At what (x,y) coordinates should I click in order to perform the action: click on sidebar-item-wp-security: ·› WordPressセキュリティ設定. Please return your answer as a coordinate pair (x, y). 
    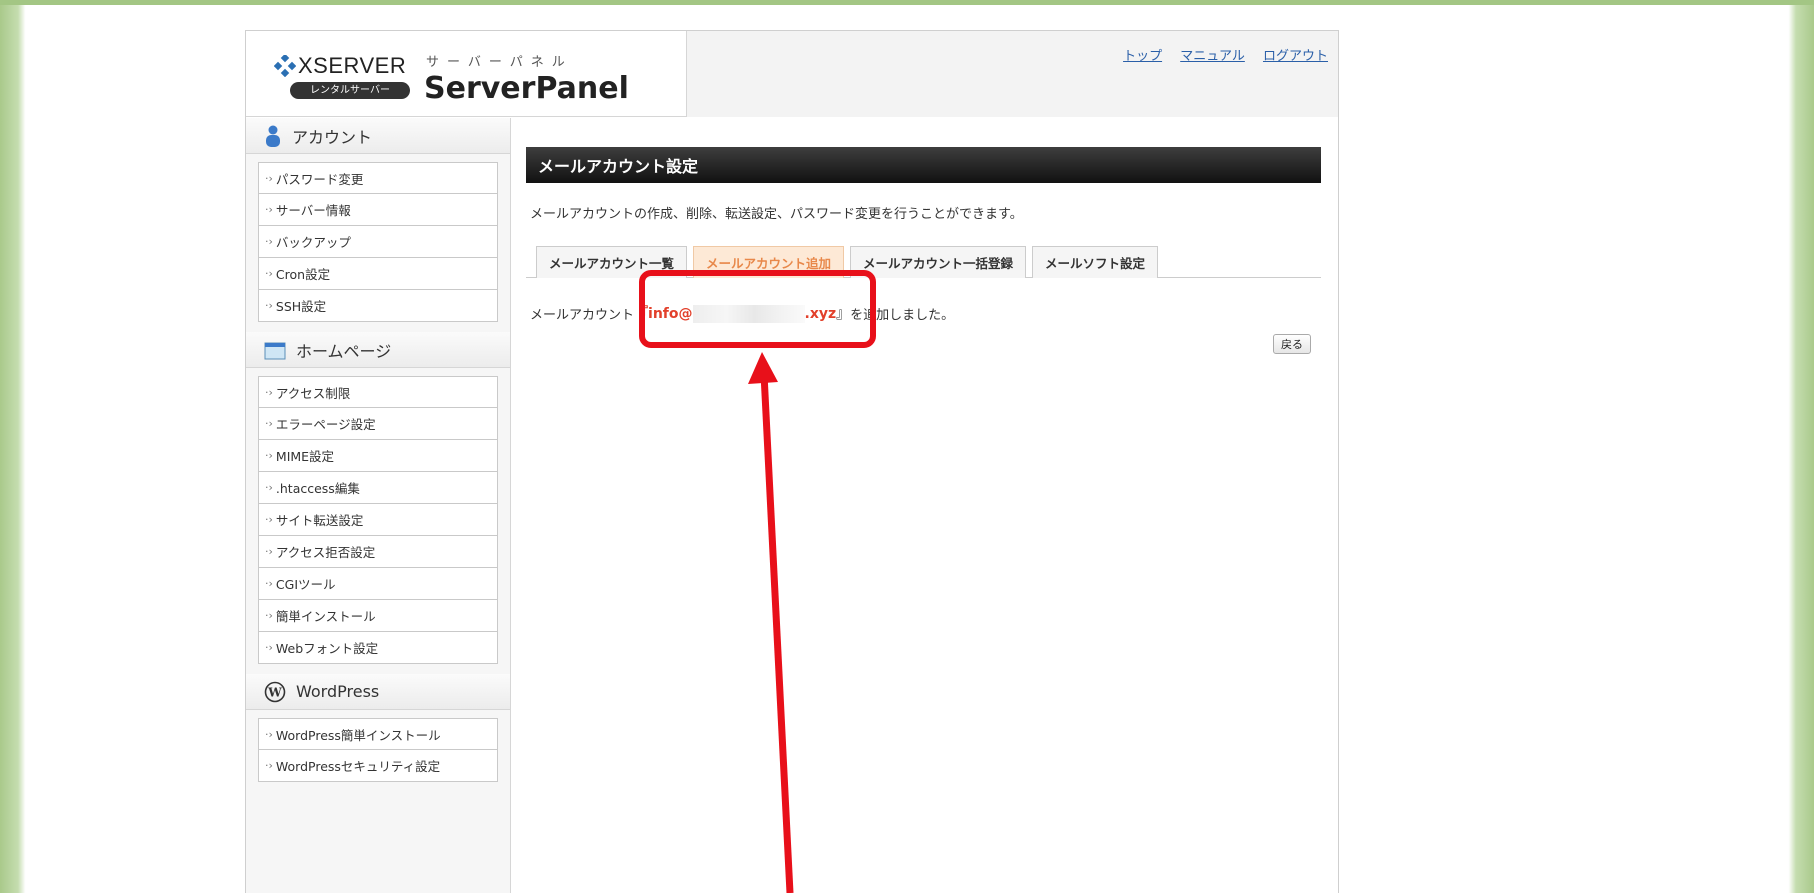
    Looking at the image, I should click on (378, 766).